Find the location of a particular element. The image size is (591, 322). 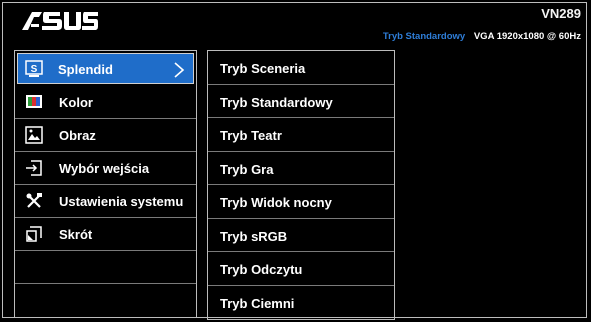

model-name: VN289 is located at coordinates (561, 13).